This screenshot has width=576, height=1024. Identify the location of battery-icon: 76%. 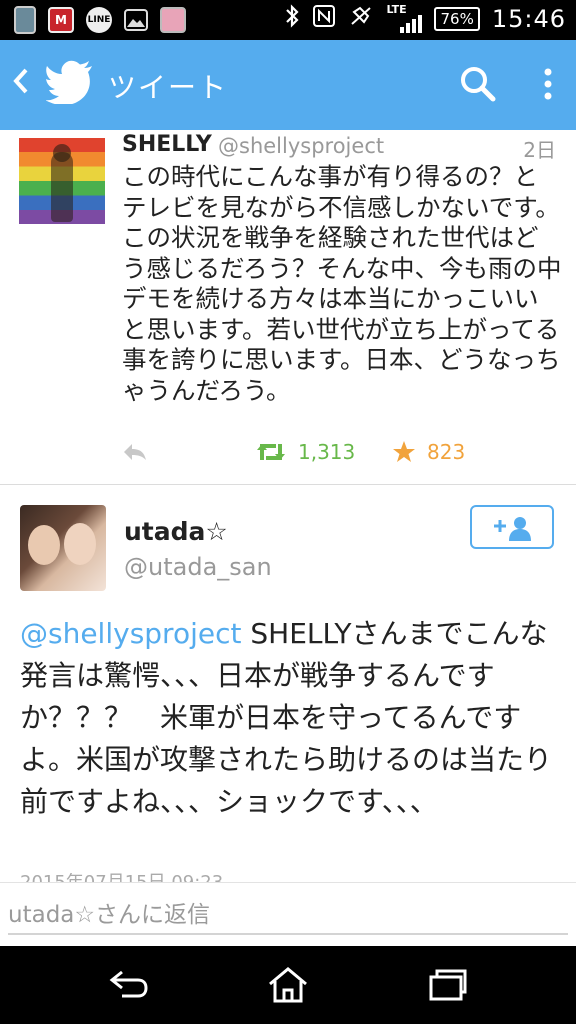
(457, 18).